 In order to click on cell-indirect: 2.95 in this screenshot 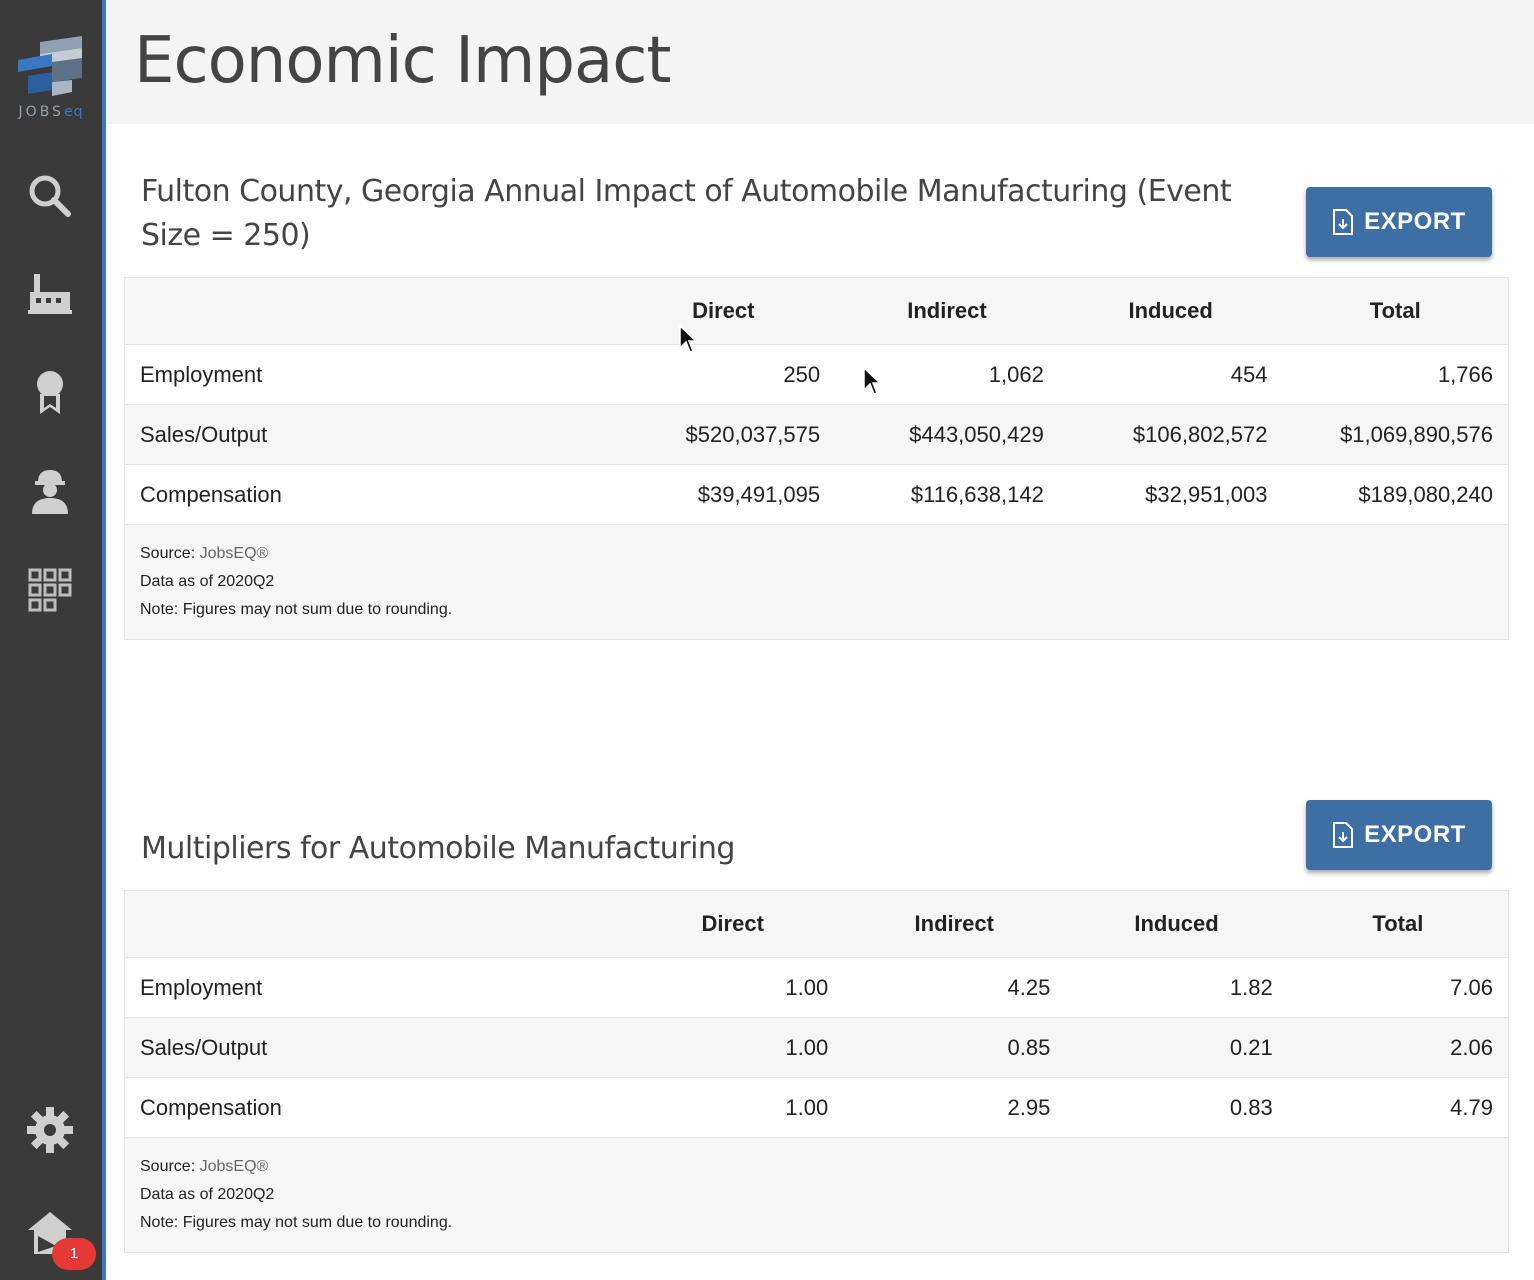, I will do `click(954, 1107)`.